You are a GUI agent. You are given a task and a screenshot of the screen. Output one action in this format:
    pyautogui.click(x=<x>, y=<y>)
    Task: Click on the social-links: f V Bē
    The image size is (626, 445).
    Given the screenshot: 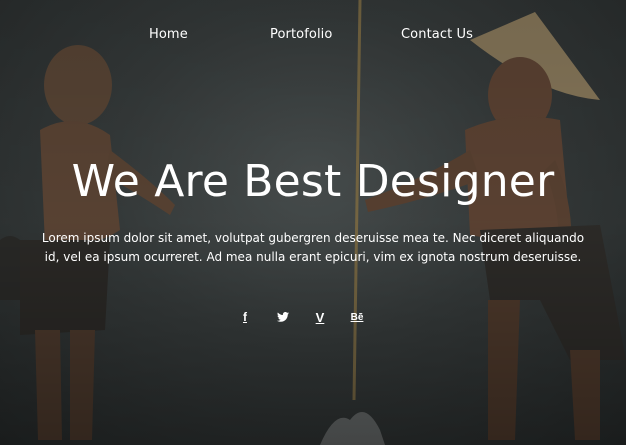 What is the action you would take?
    pyautogui.click(x=313, y=317)
    